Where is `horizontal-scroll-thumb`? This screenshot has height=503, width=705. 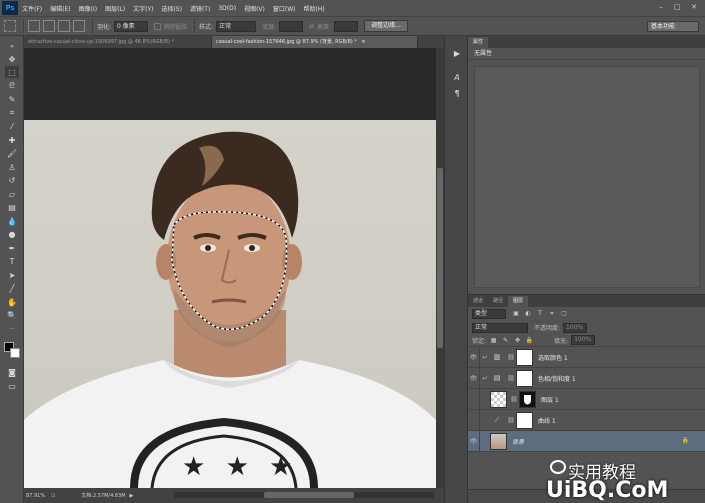 horizontal-scroll-thumb is located at coordinates (309, 495).